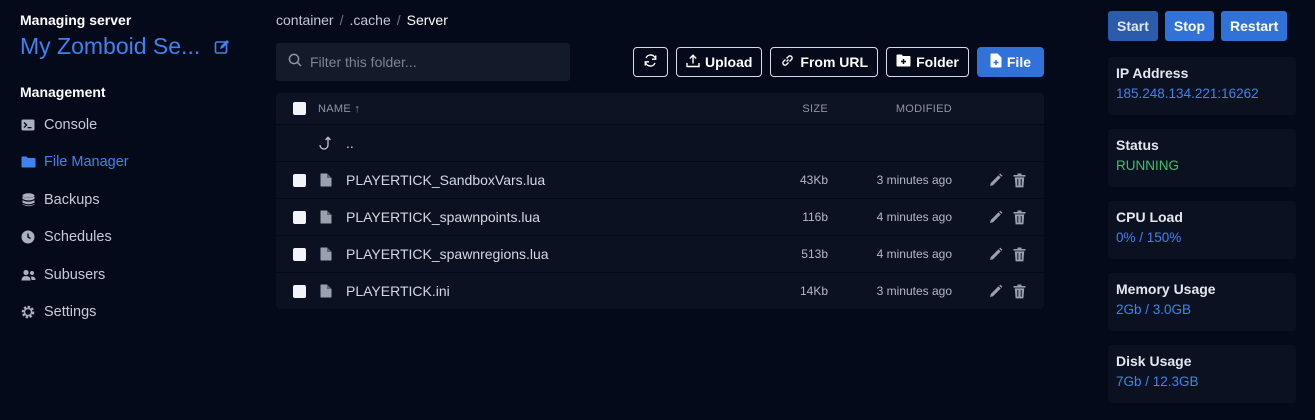  I want to click on parent-directory-label: .., so click(350, 143).